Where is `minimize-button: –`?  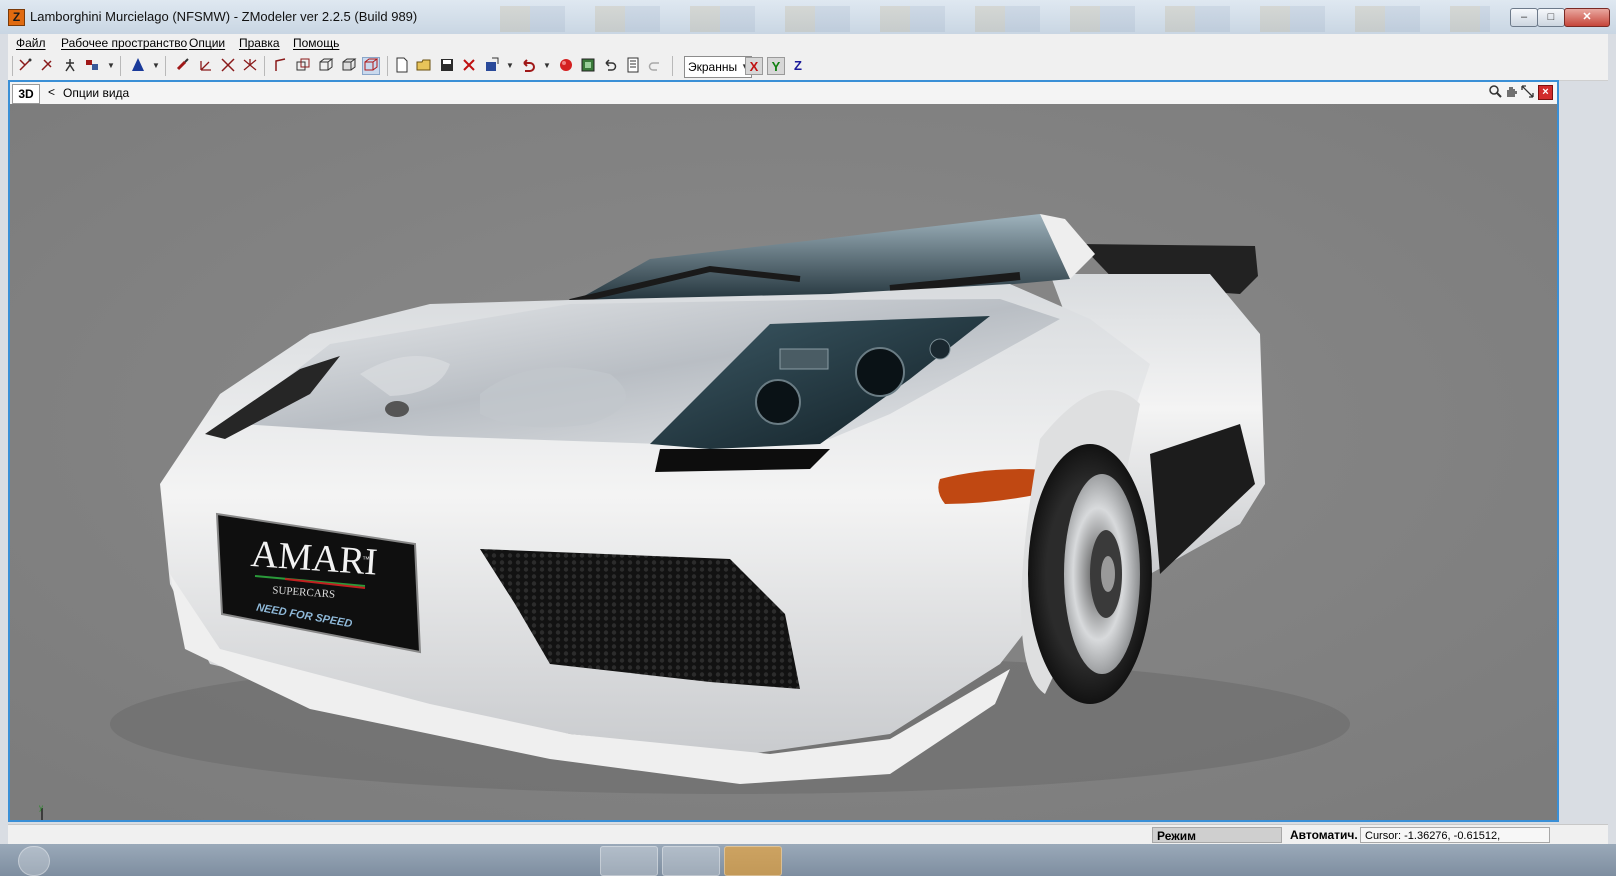
minimize-button: – is located at coordinates (1524, 17).